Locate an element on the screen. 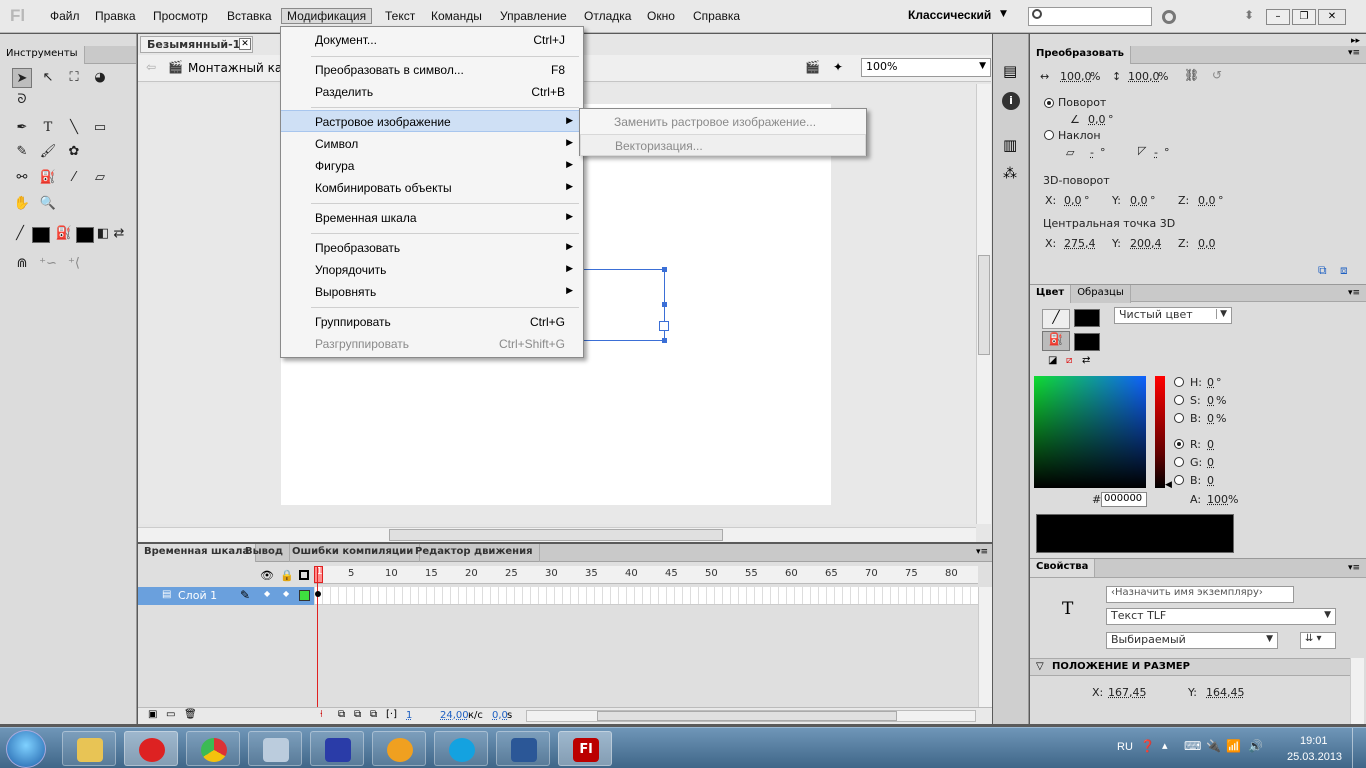  lasso-tool-icon: ᘐ is located at coordinates (22, 100).